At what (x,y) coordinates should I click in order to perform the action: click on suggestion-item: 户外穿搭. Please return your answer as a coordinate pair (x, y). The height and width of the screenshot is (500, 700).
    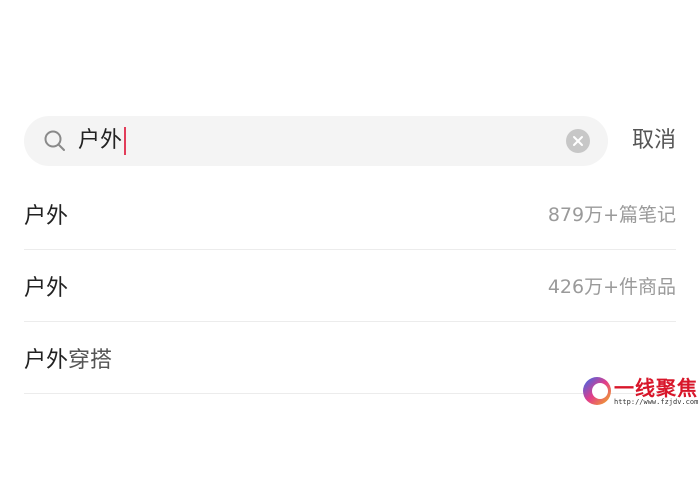
    Looking at the image, I should click on (350, 358).